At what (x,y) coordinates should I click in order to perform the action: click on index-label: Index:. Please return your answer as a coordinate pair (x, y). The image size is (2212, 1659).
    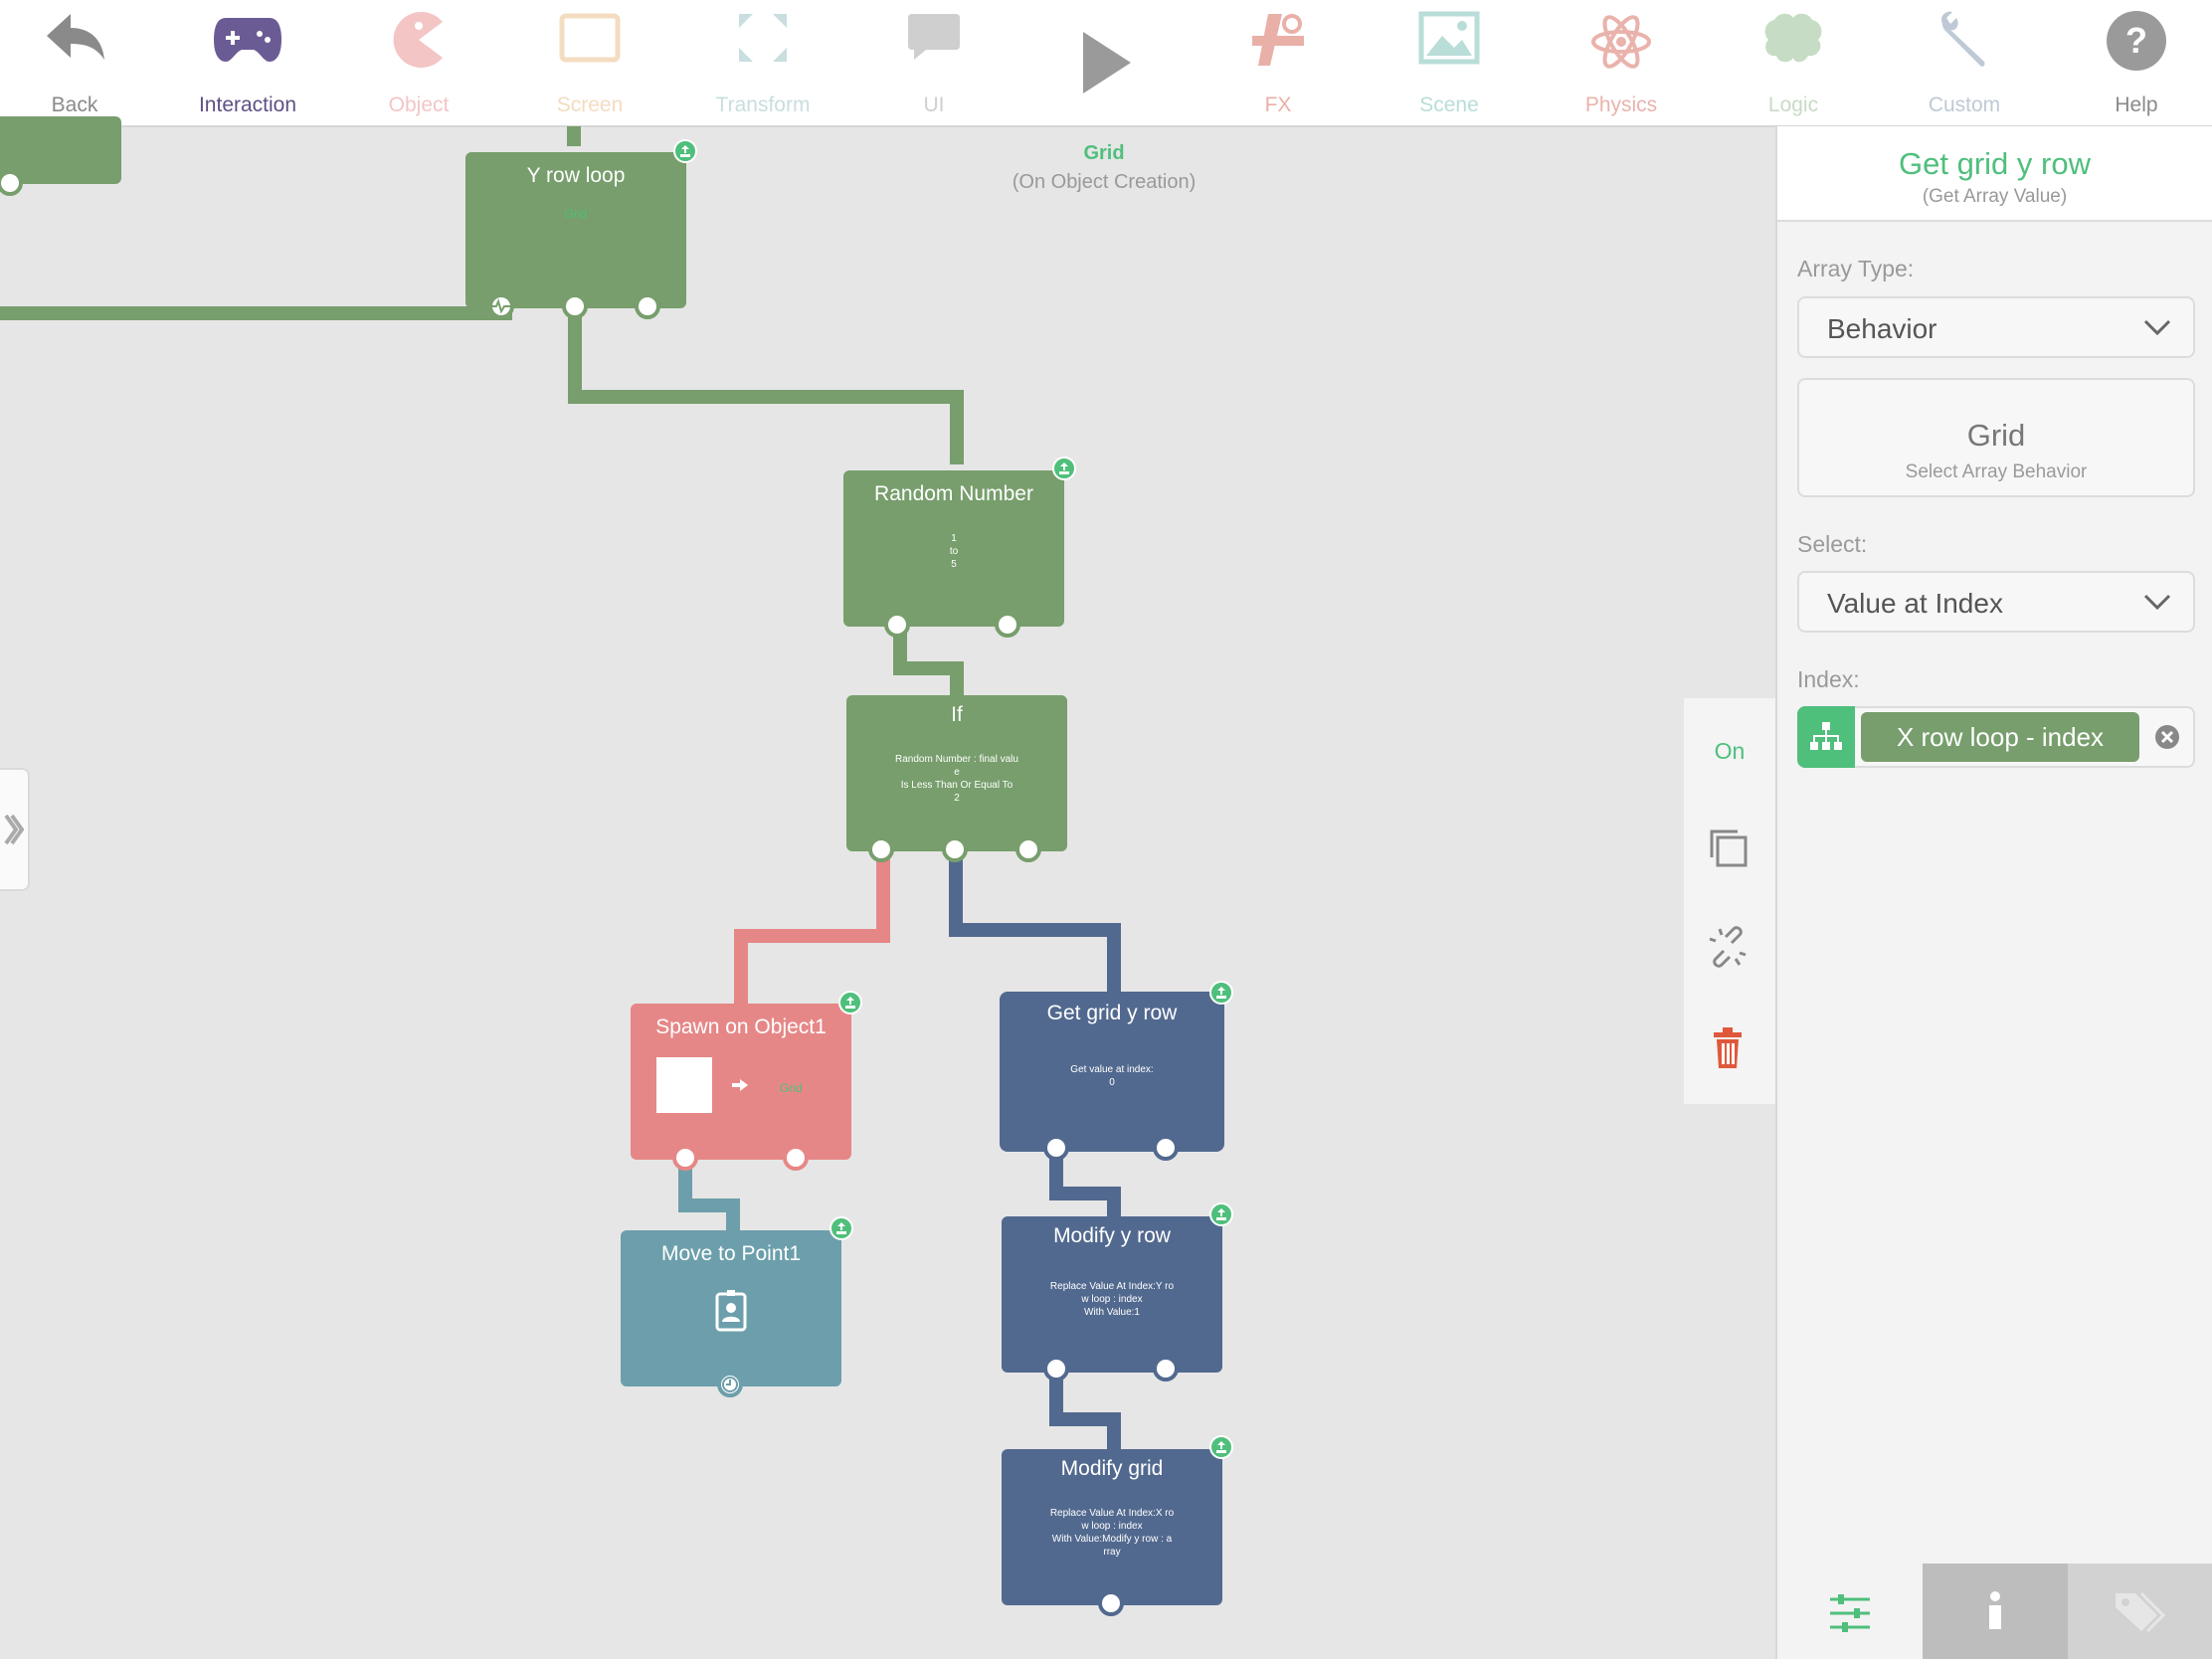
    Looking at the image, I should click on (1828, 679).